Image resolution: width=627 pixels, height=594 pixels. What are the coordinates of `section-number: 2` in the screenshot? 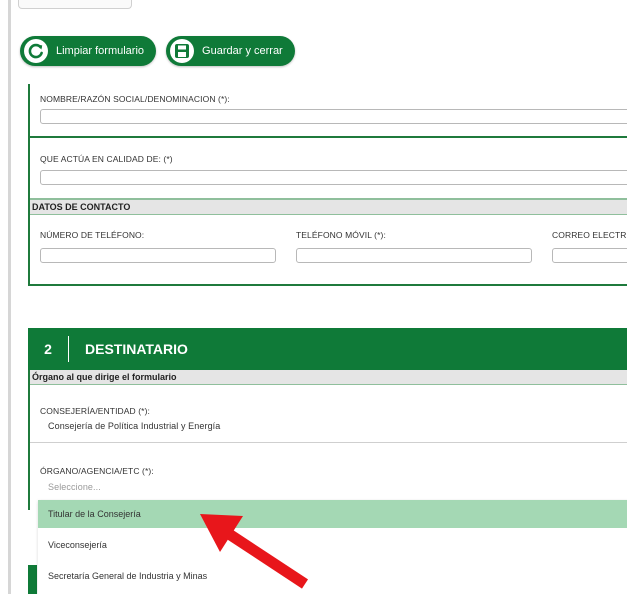 It's located at (48, 349).